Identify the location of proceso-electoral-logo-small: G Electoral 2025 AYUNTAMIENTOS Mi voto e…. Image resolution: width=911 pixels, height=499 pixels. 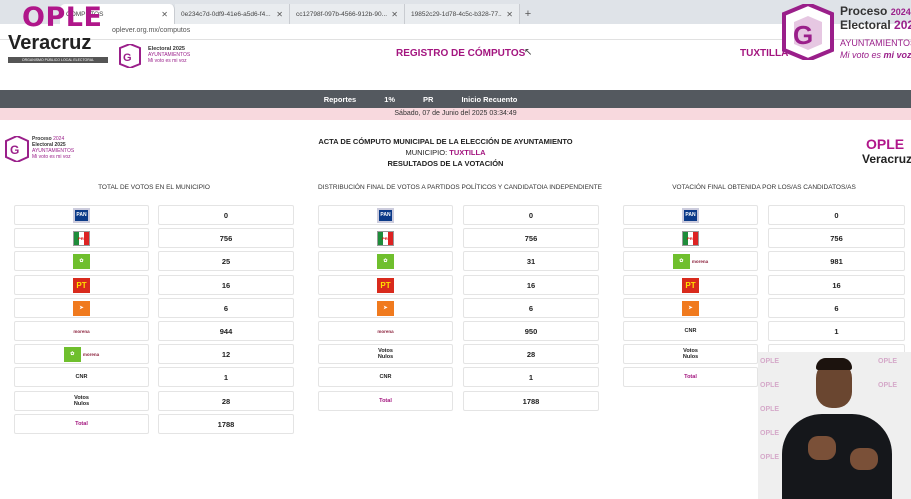
(158, 57).